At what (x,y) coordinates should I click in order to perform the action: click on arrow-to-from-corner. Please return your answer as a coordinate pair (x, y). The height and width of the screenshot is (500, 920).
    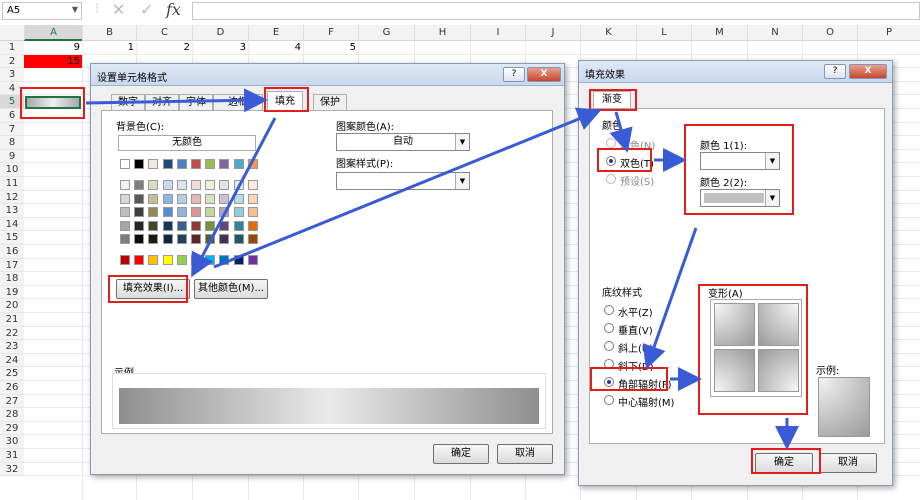
    Looking at the image, I should click on (670, 298).